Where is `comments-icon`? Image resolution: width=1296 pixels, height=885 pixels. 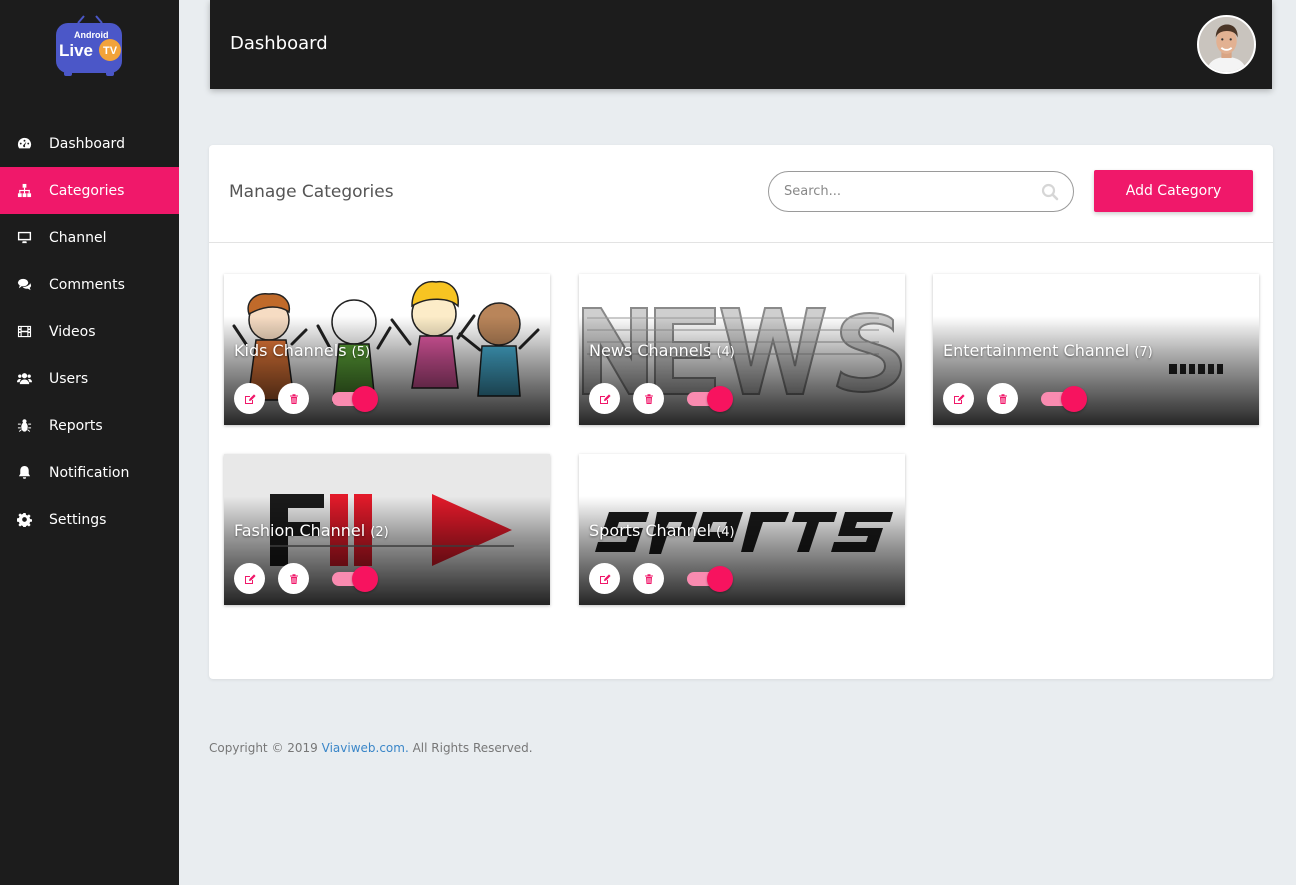 comments-icon is located at coordinates (24, 284).